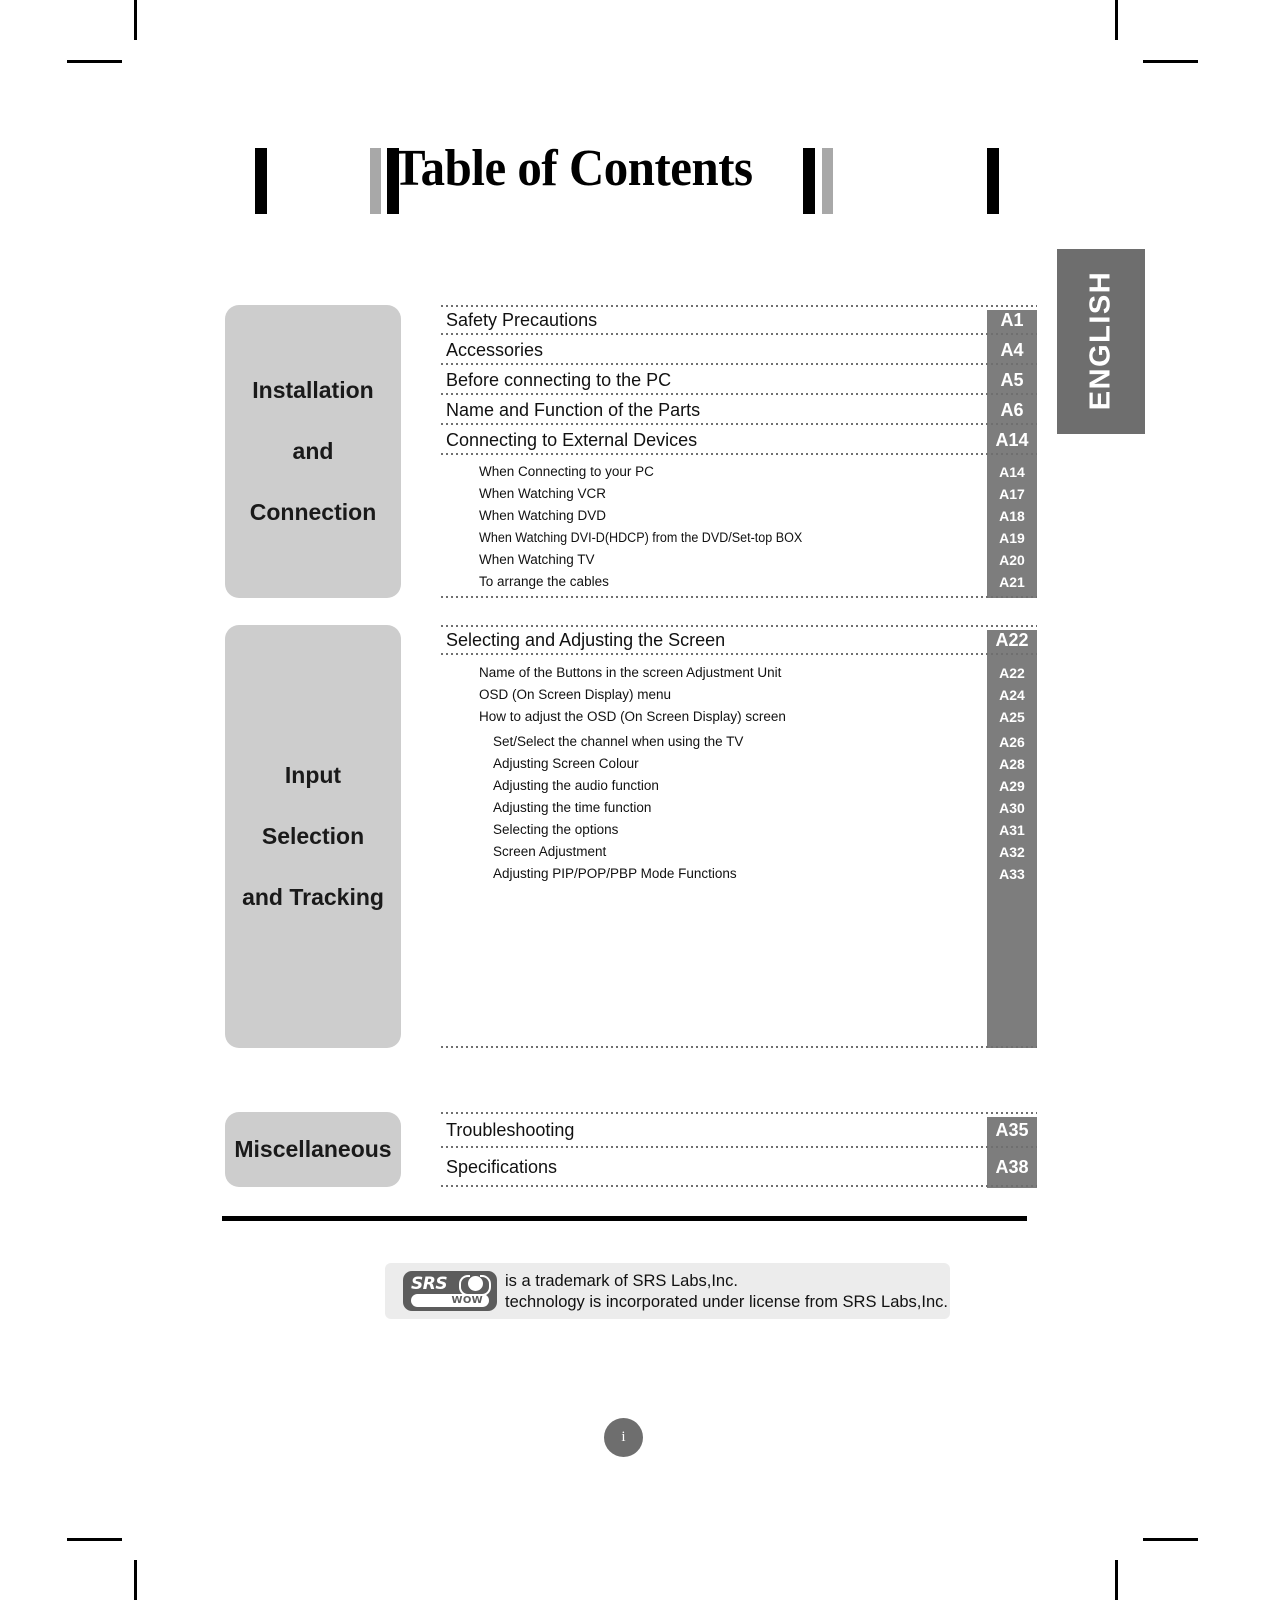 This screenshot has height=1600, width=1277. What do you see at coordinates (733, 516) in the screenshot?
I see `toc-subrow: When Watching DVD A18` at bounding box center [733, 516].